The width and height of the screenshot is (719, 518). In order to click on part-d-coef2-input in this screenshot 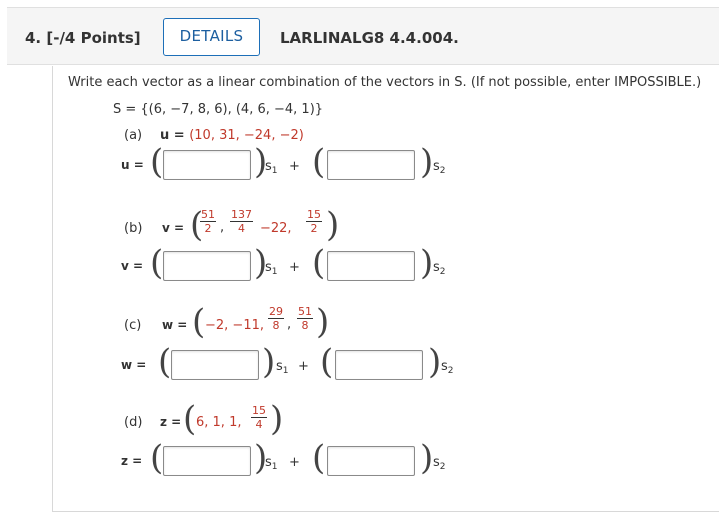, I will do `click(371, 461)`.